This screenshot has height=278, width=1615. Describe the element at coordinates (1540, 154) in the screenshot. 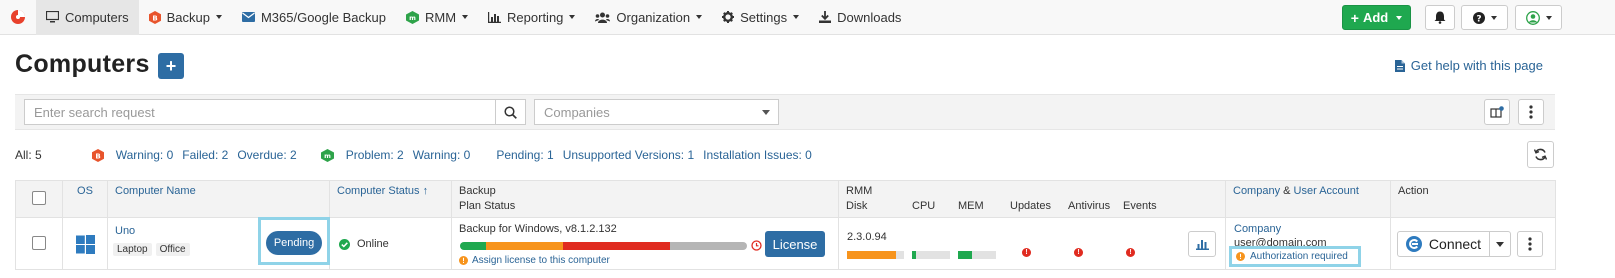

I see `refresh-button` at that location.